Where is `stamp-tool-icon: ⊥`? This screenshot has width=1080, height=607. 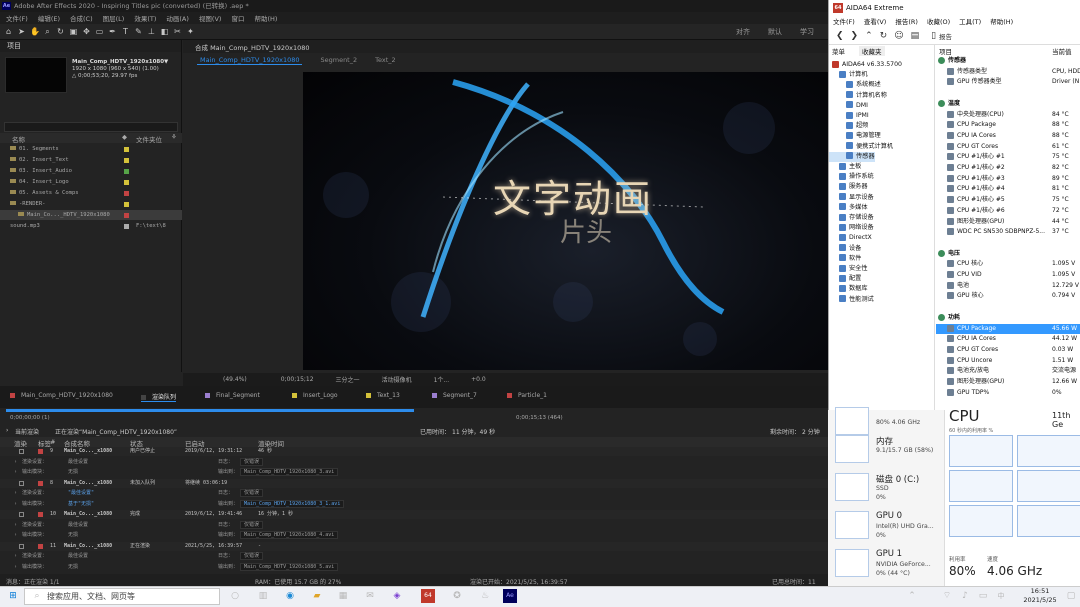
stamp-tool-icon: ⊥ is located at coordinates (151, 31).